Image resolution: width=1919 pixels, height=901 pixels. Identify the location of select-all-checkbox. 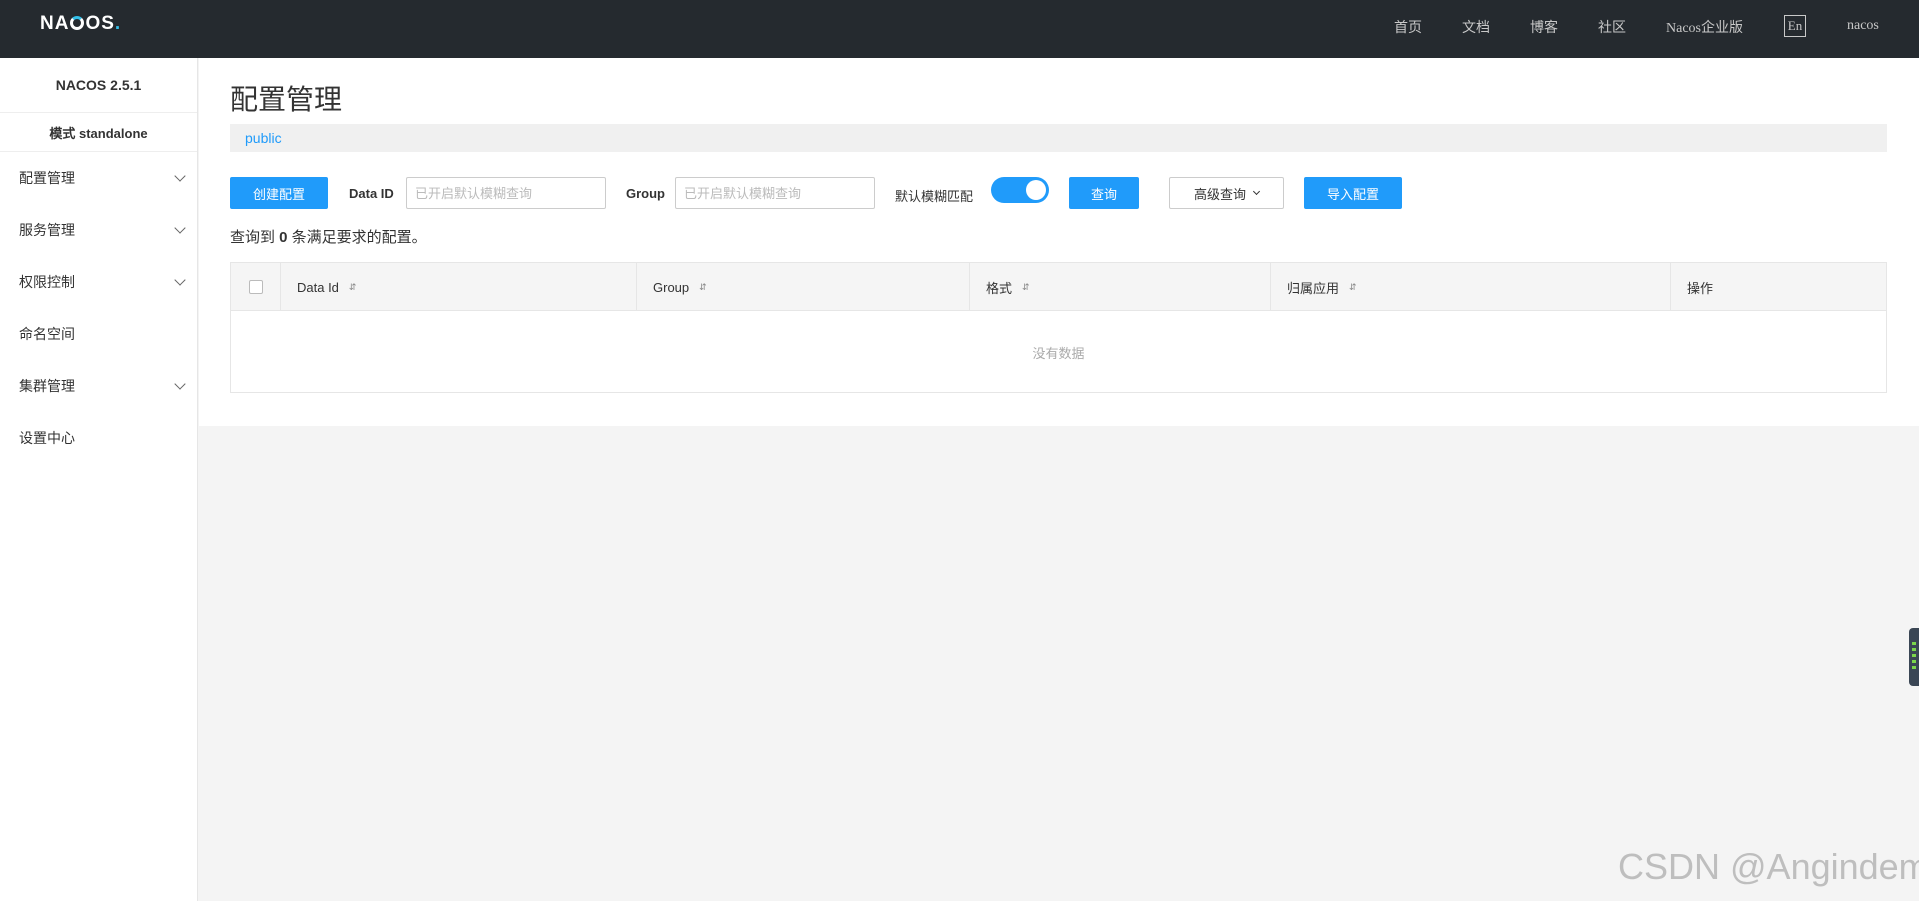
(255, 287).